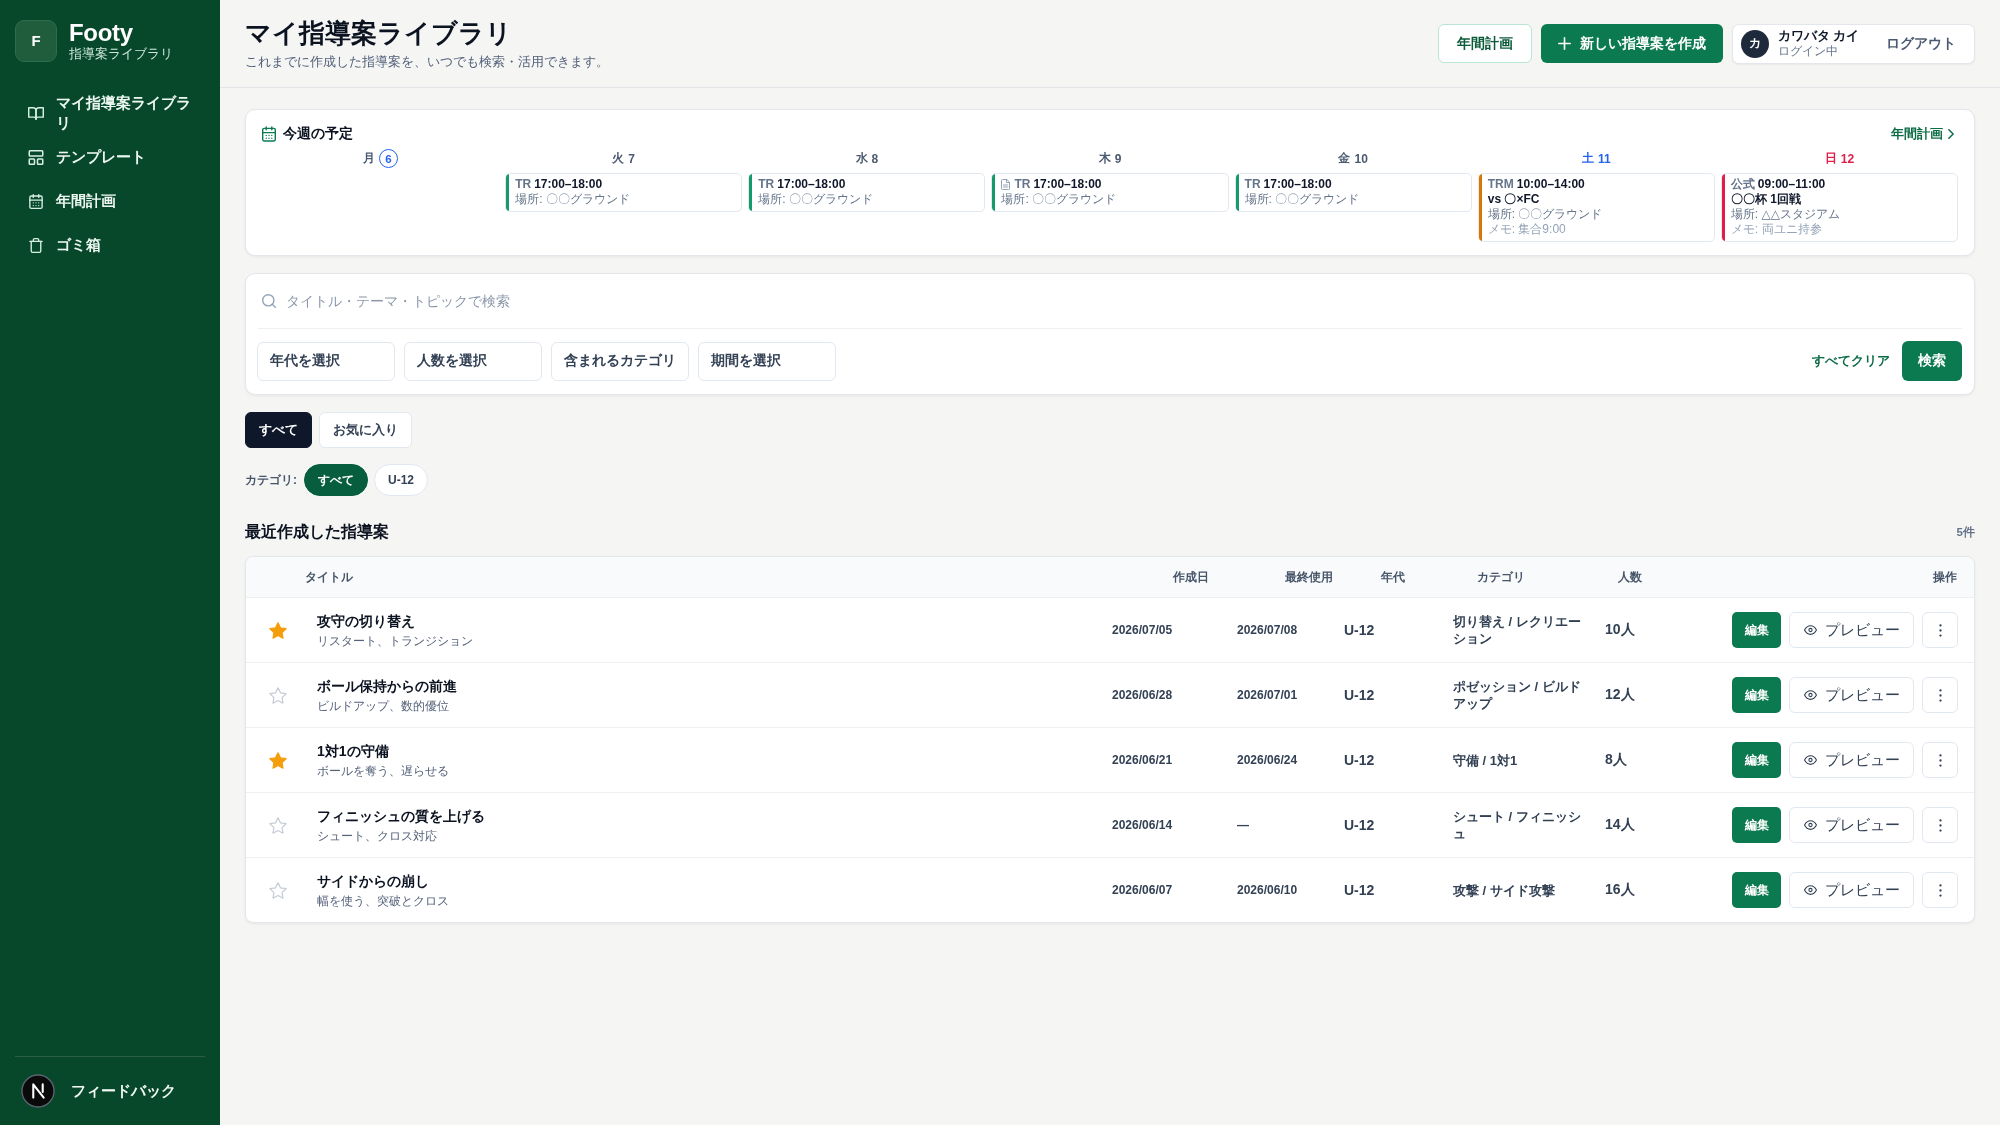  What do you see at coordinates (427, 61) in the screenshot?
I see `page-subtitle: これまでに作成した指導案を、いつでも検索・活用できます。` at bounding box center [427, 61].